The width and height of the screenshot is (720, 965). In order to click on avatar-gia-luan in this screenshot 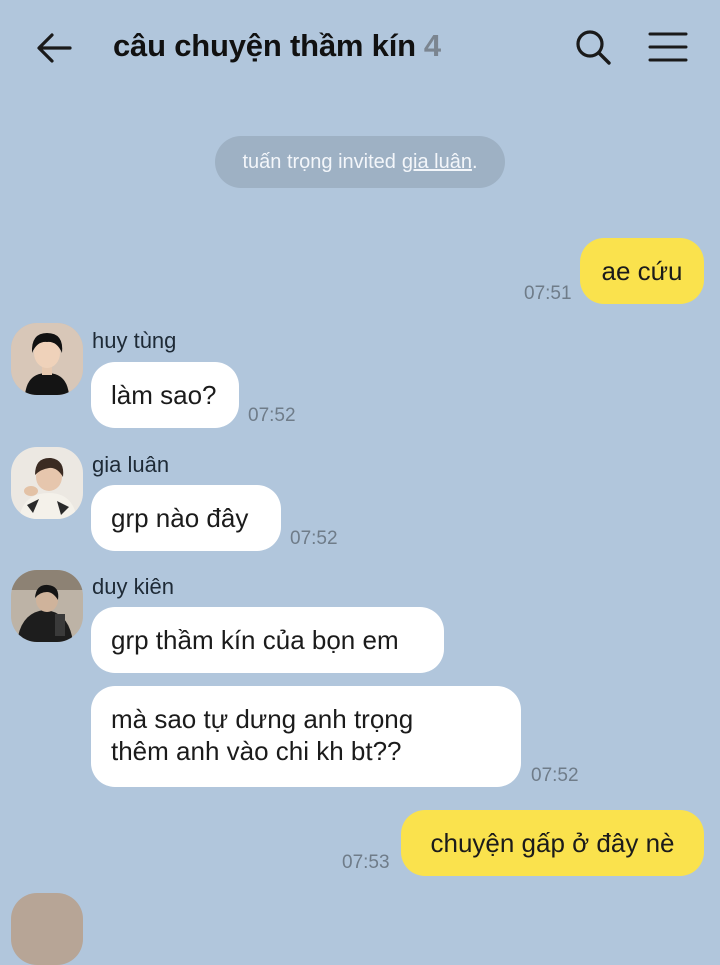, I will do `click(47, 483)`.